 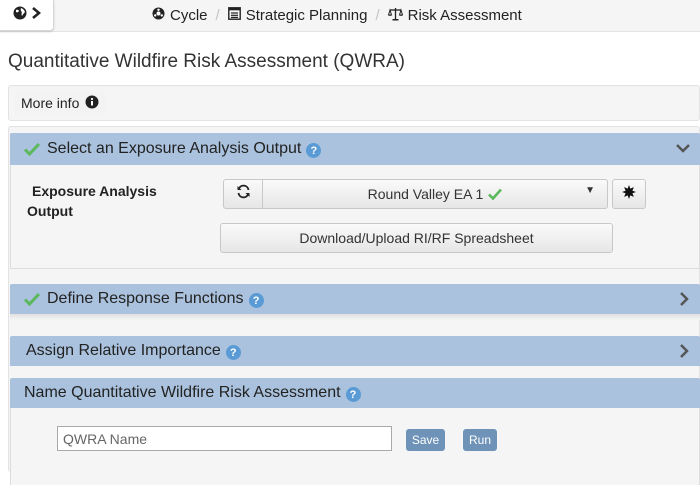 I want to click on nav-toggle-button, so click(x=27, y=15).